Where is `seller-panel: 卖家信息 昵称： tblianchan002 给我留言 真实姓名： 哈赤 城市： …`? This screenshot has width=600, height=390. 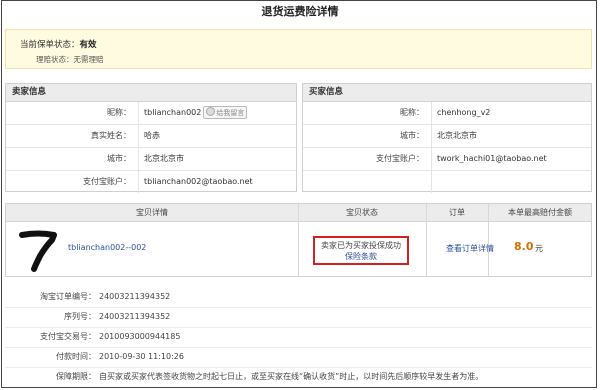
seller-panel: 卖家信息 昵称： tblianchan002 给我留言 真实姓名： 哈赤 城市： … is located at coordinates (151, 138).